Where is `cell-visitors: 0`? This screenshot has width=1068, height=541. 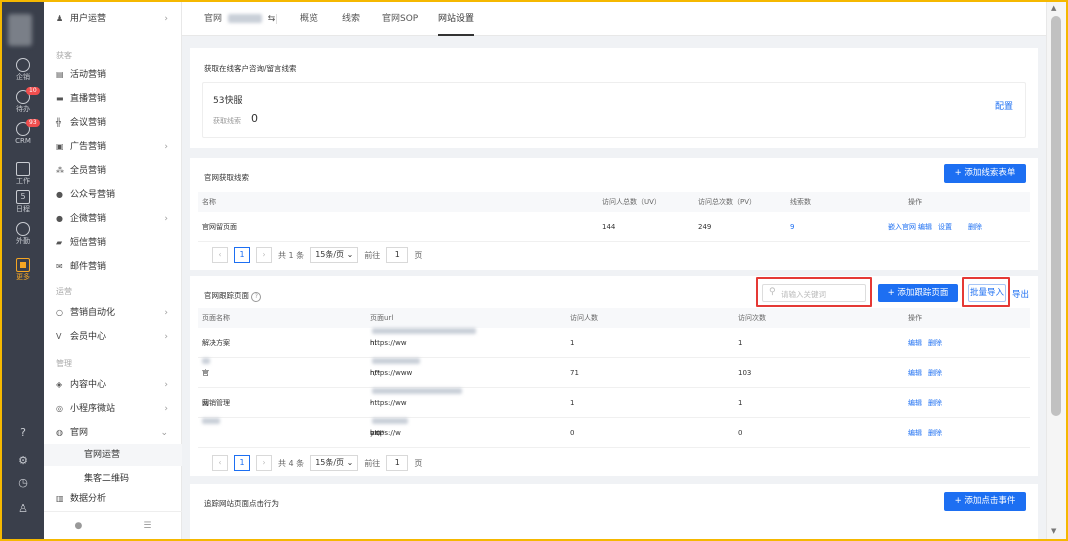
cell-visitors: 0 is located at coordinates (572, 433).